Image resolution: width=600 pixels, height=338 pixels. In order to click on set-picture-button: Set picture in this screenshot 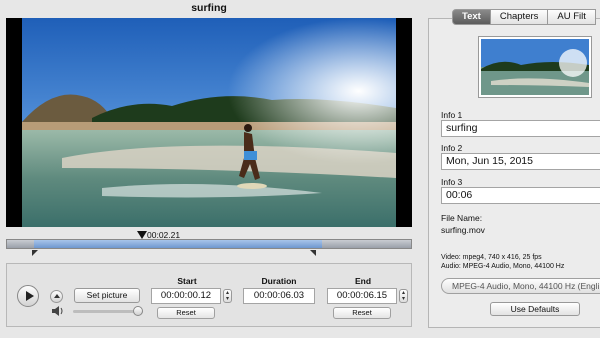, I will do `click(107, 295)`.